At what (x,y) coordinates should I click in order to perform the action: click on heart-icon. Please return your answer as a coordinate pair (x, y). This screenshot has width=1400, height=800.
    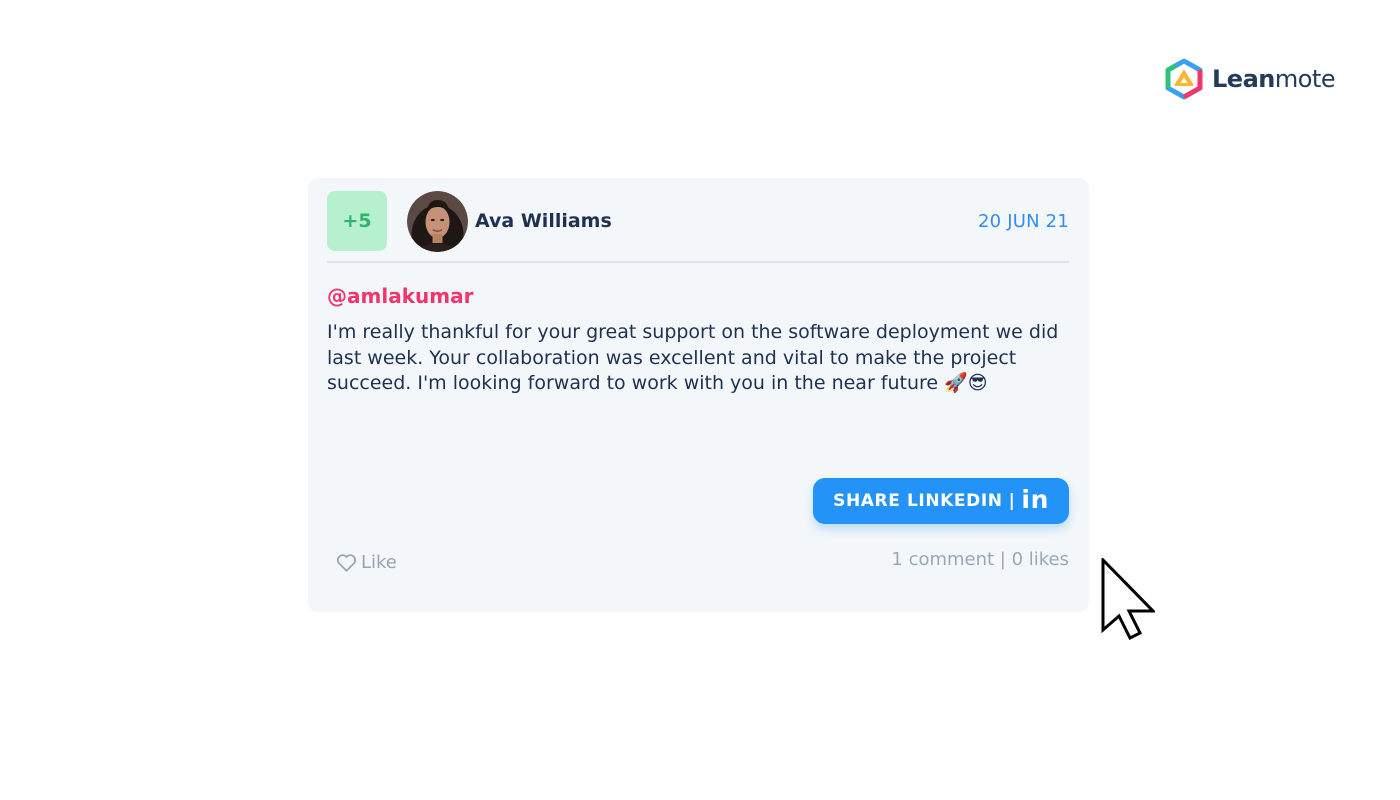
    Looking at the image, I should click on (346, 563).